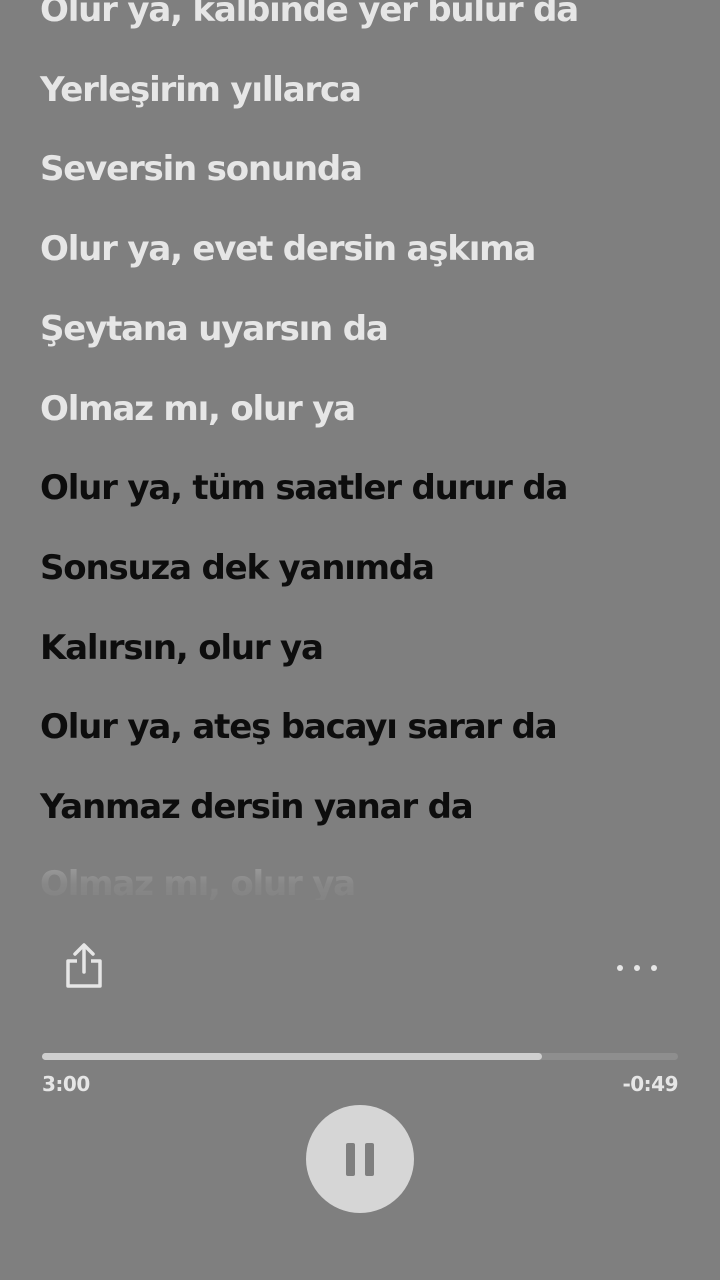  What do you see at coordinates (309, 16) in the screenshot?
I see `lyric-line: Olur ya, kalbinde yer bulur da` at bounding box center [309, 16].